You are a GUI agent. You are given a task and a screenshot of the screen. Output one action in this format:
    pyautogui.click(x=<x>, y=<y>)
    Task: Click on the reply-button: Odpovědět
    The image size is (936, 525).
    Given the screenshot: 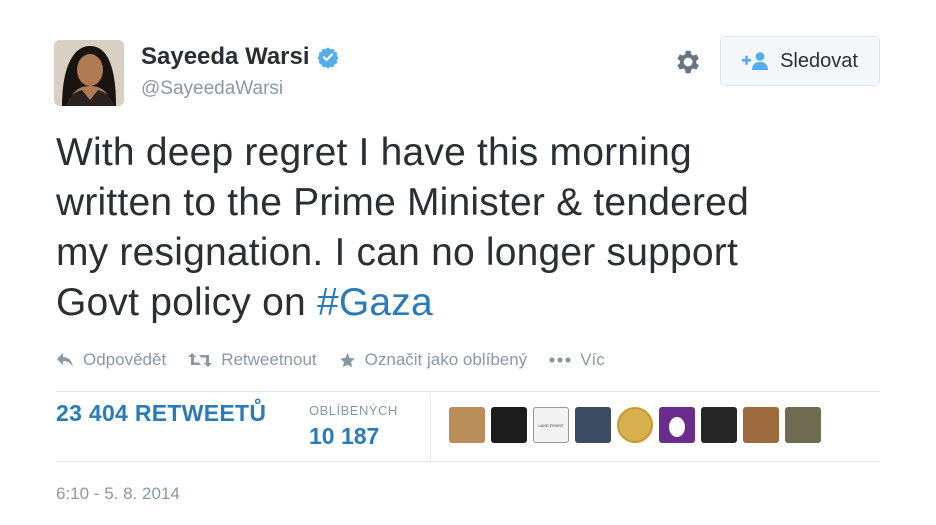 What is the action you would take?
    pyautogui.click(x=111, y=360)
    